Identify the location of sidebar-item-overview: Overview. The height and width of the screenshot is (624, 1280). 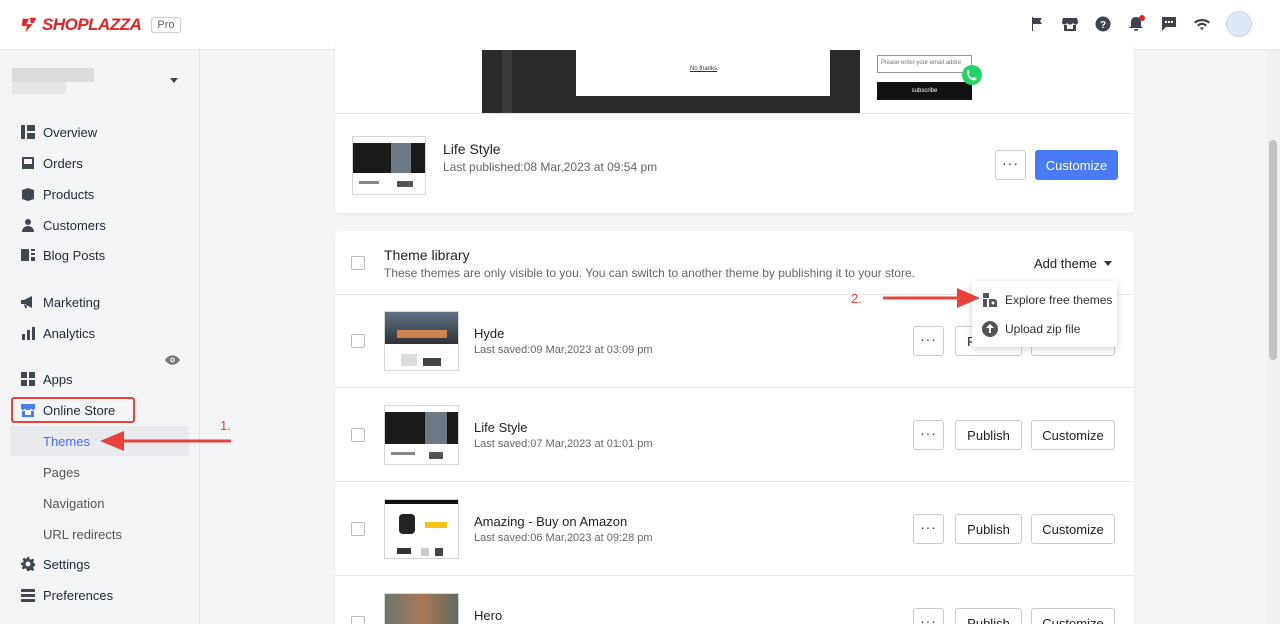
(58, 132).